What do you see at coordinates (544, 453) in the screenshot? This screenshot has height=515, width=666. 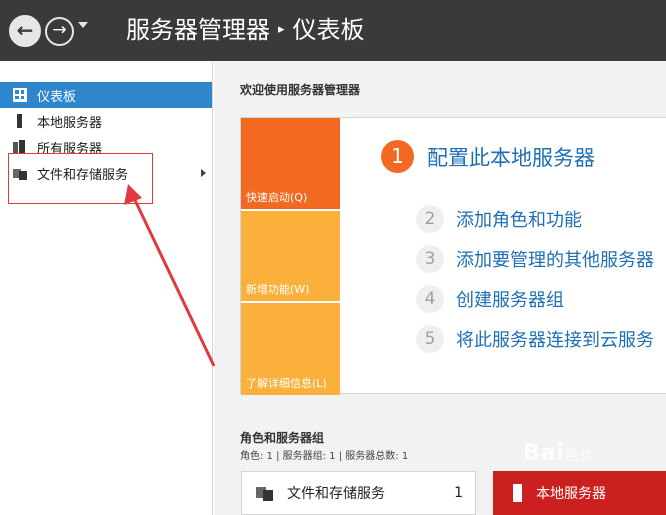 I see `watermark-text: Bai` at bounding box center [544, 453].